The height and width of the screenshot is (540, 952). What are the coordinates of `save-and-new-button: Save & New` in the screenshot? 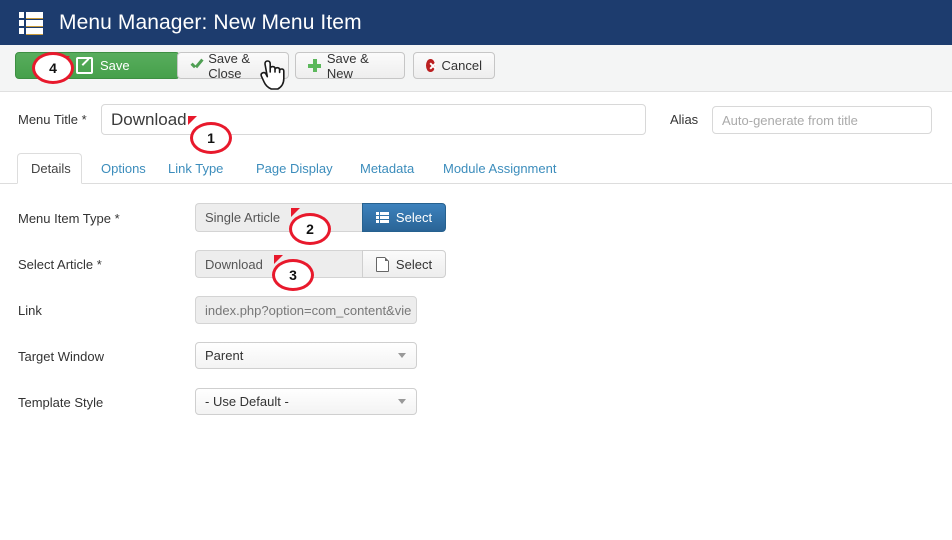 It's located at (350, 65).